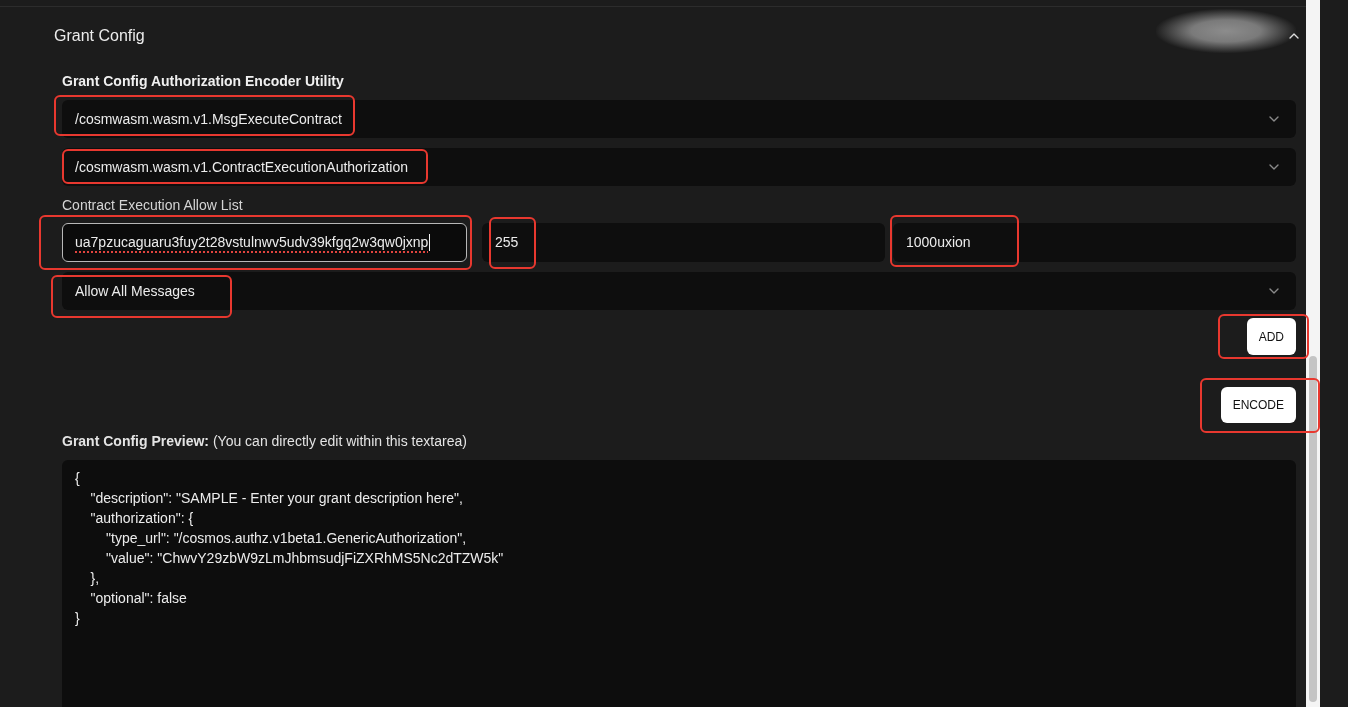 The height and width of the screenshot is (707, 1348). Describe the element at coordinates (1313, 353) in the screenshot. I see `scrollbar` at that location.